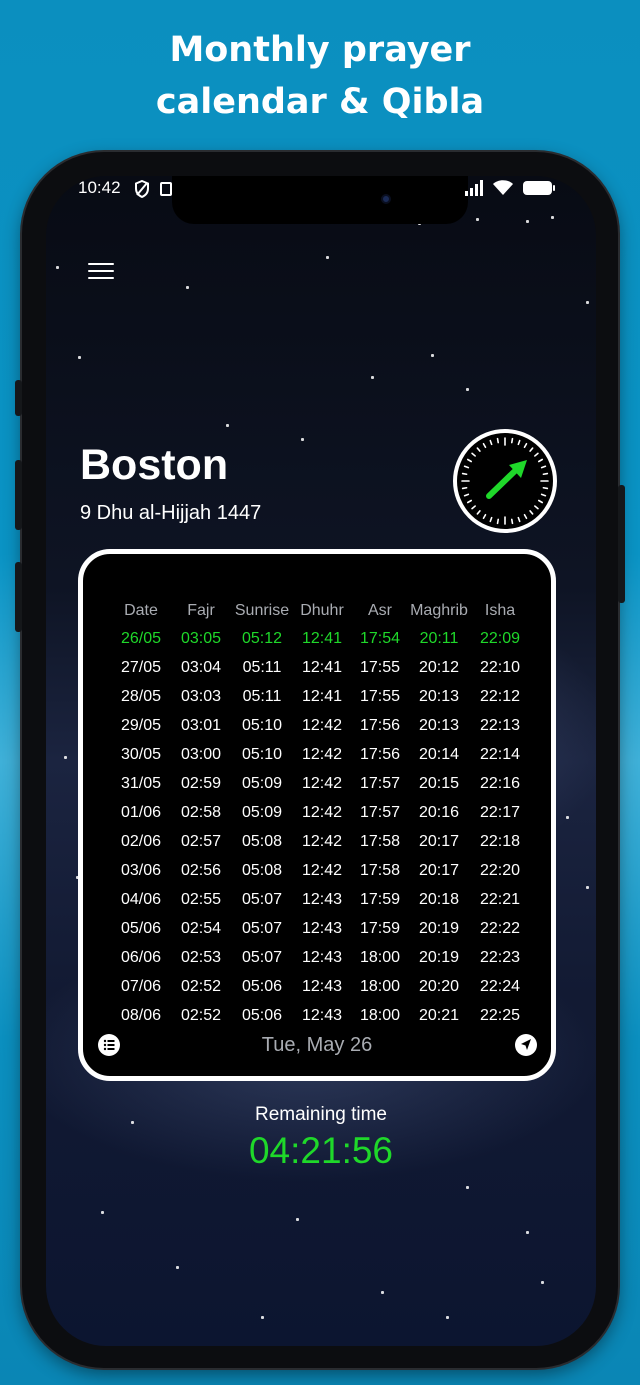 Image resolution: width=640 pixels, height=1385 pixels. I want to click on table-row: 06/06 02:53 05:07 12:43 18:00 20:19 22:23, so click(321, 957).